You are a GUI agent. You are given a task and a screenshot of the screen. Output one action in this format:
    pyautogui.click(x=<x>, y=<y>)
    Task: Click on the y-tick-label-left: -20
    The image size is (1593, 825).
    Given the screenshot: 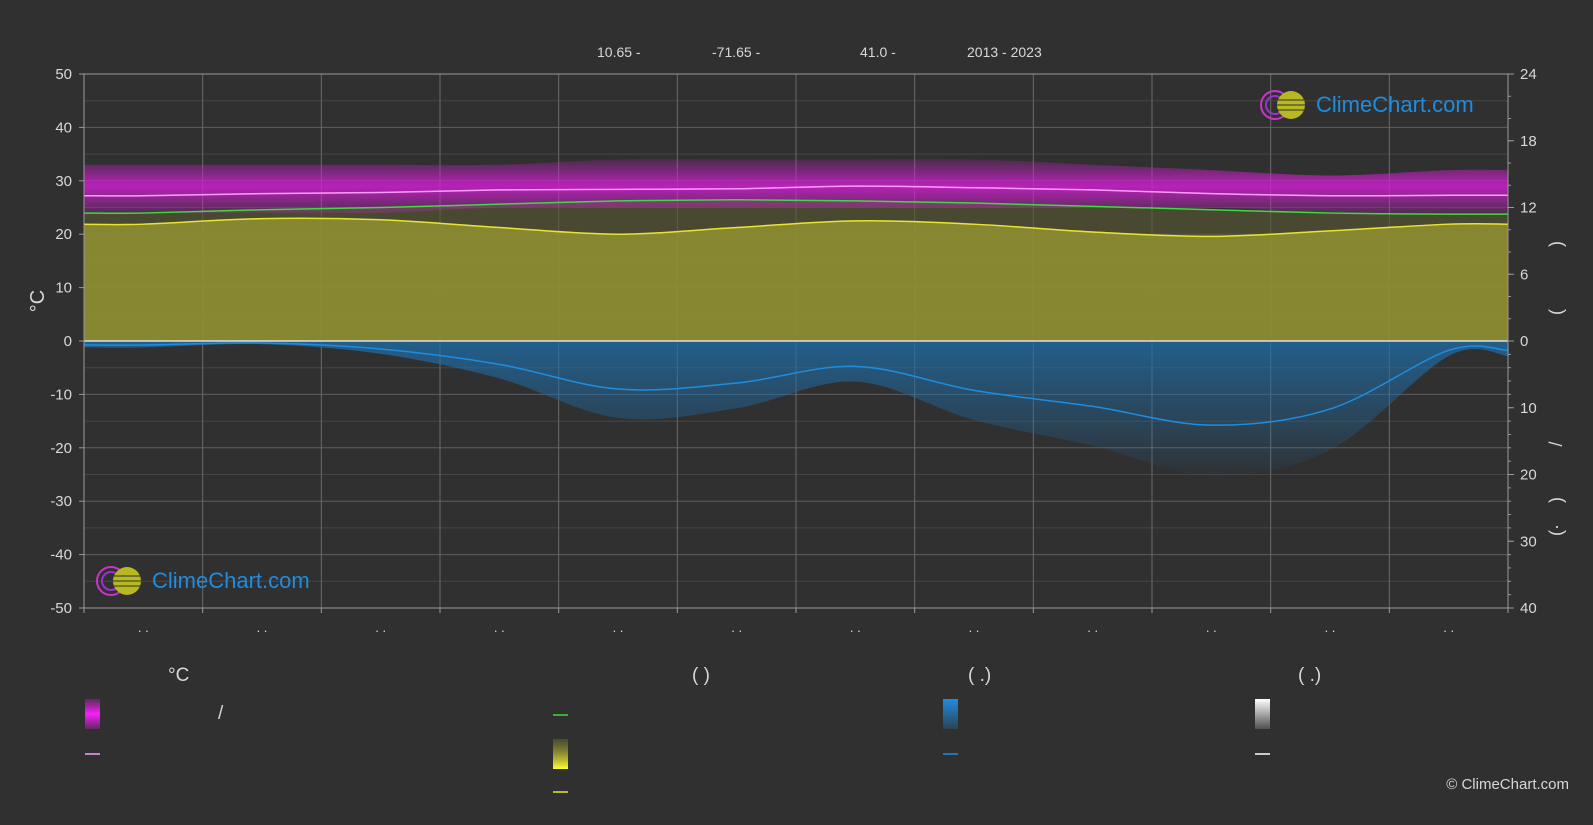 What is the action you would take?
    pyautogui.click(x=61, y=448)
    